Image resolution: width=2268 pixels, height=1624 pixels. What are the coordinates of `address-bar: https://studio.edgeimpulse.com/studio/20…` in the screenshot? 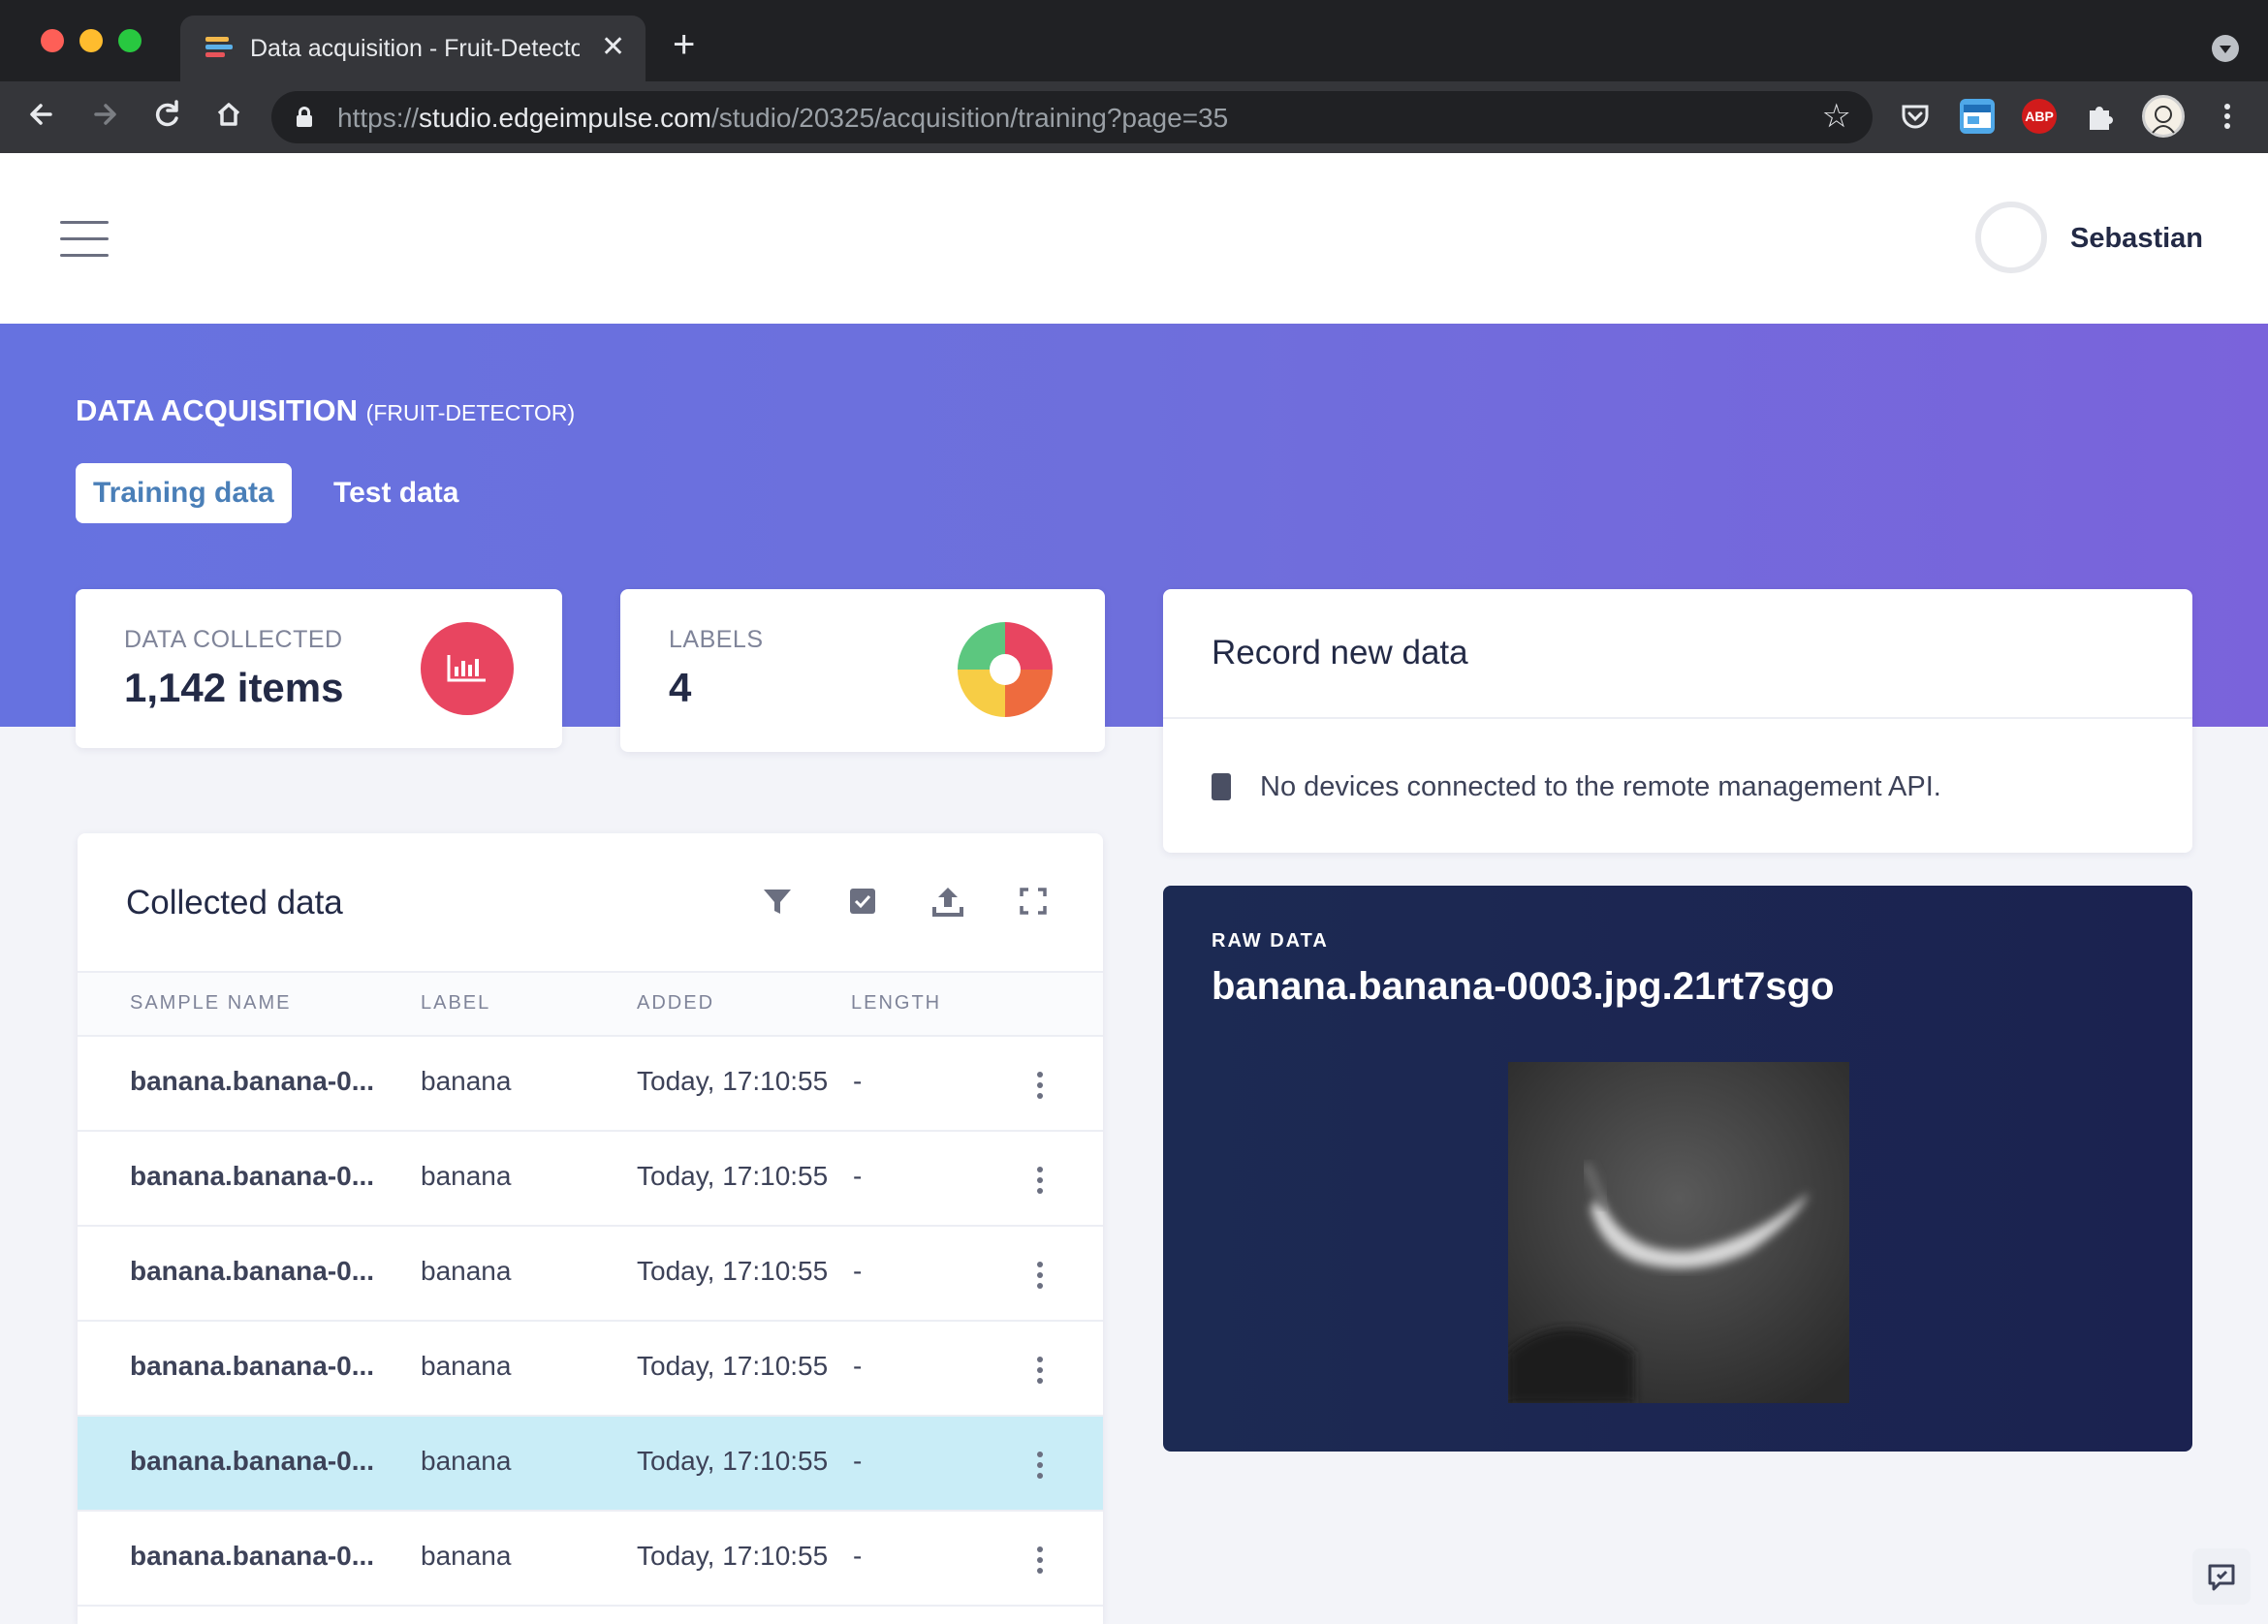 It's located at (1072, 117).